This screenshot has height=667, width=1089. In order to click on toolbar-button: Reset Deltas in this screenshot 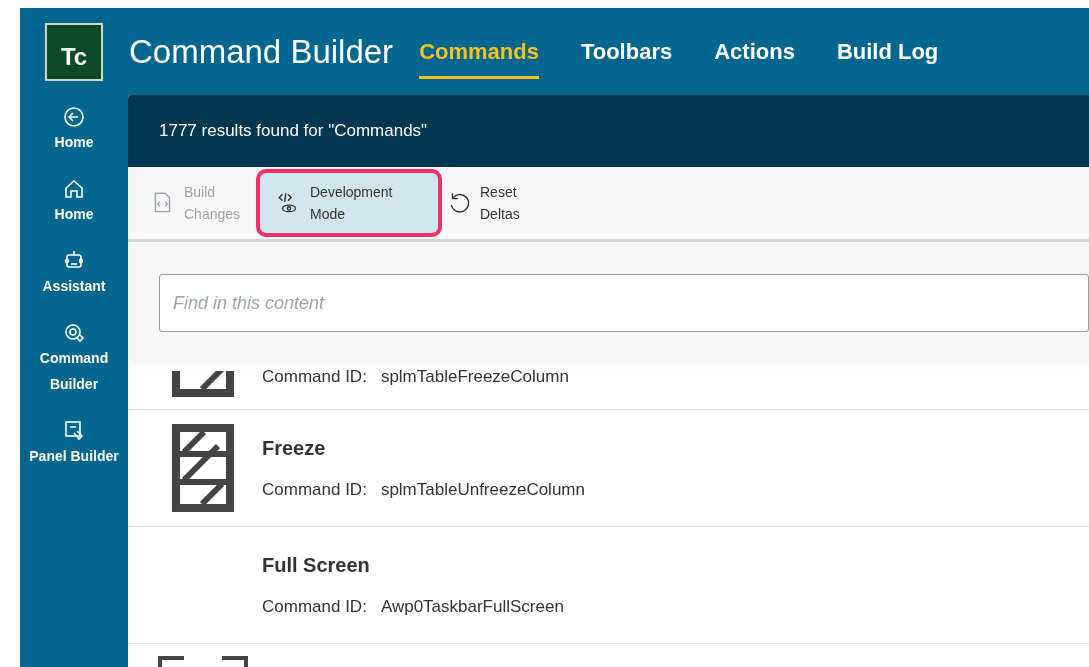, I will do `click(498, 203)`.